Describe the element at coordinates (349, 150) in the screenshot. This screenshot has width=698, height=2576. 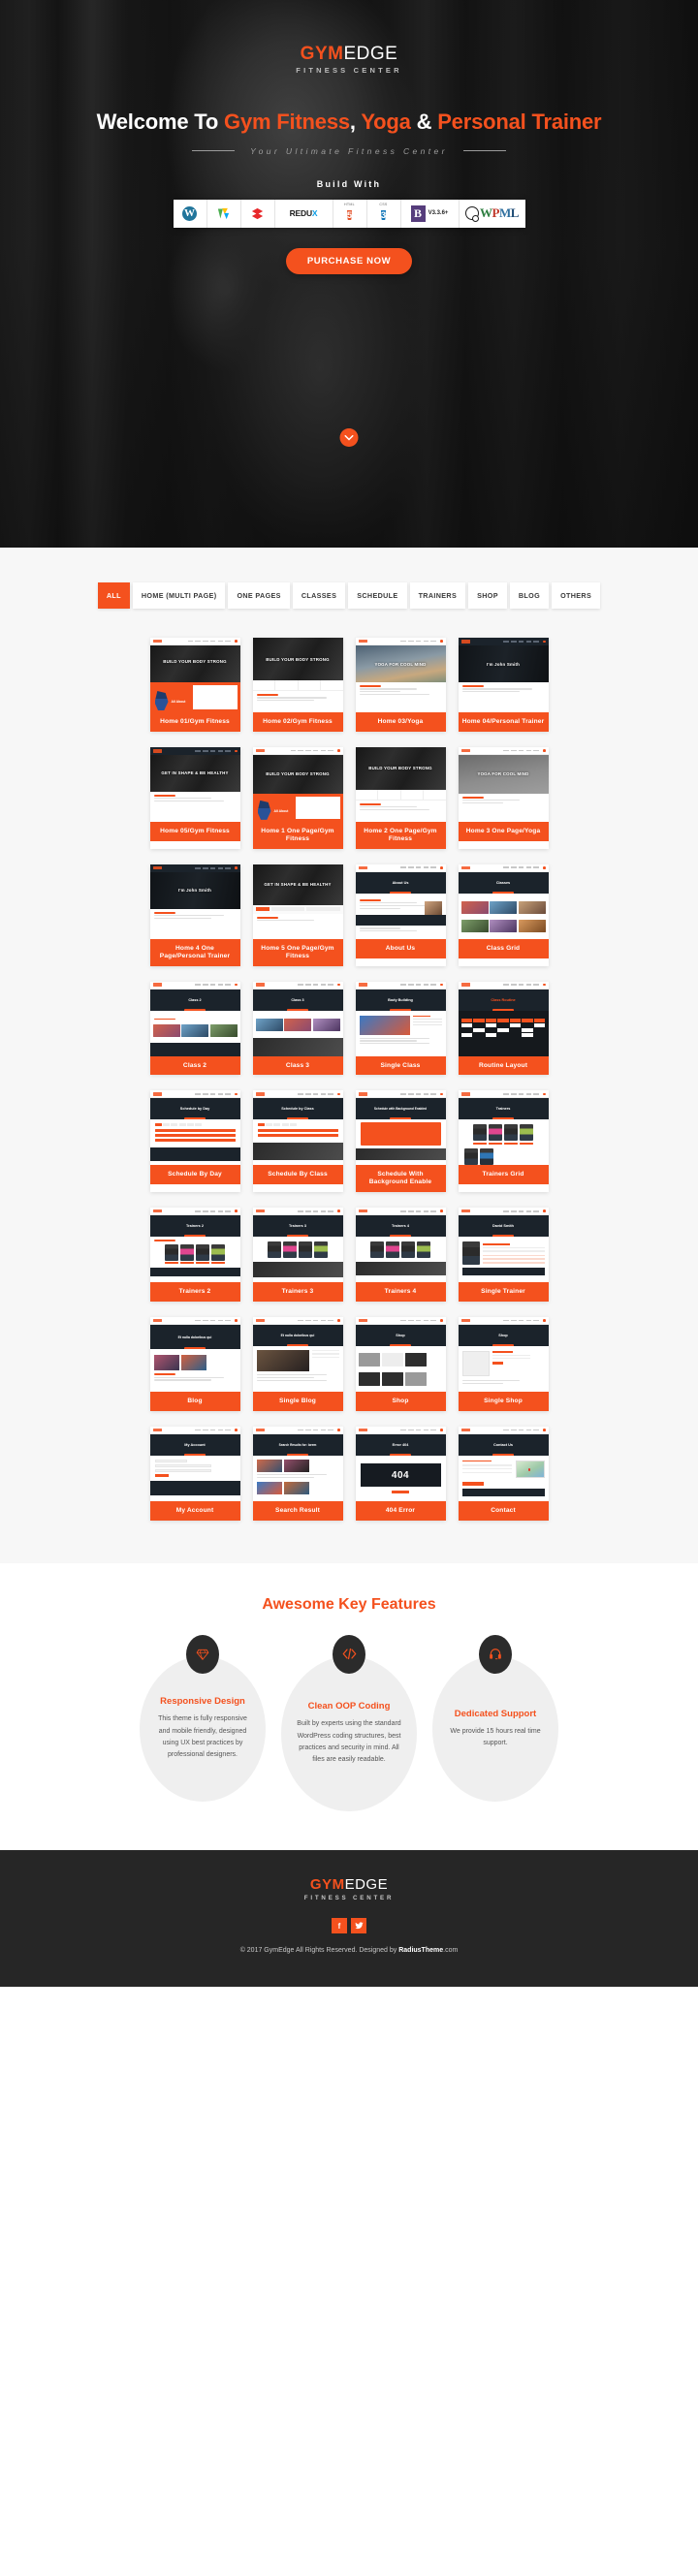
I see `hero-subtitle: Your Ultimate Fitness Center` at that location.